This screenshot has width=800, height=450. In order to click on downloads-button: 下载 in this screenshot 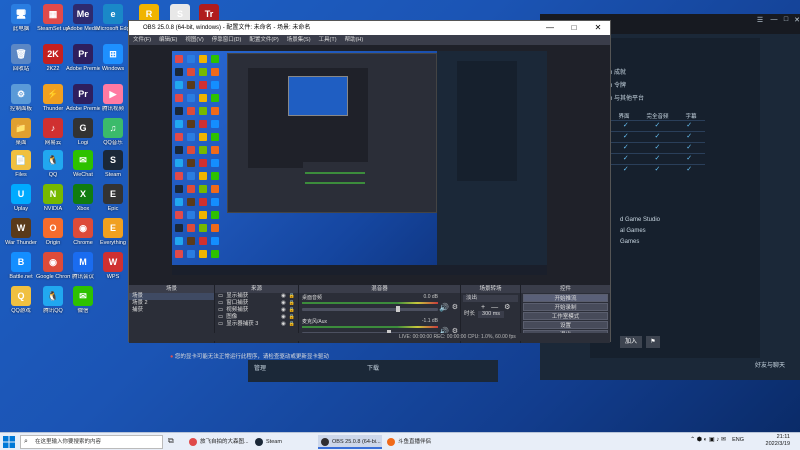, I will do `click(373, 367)`.